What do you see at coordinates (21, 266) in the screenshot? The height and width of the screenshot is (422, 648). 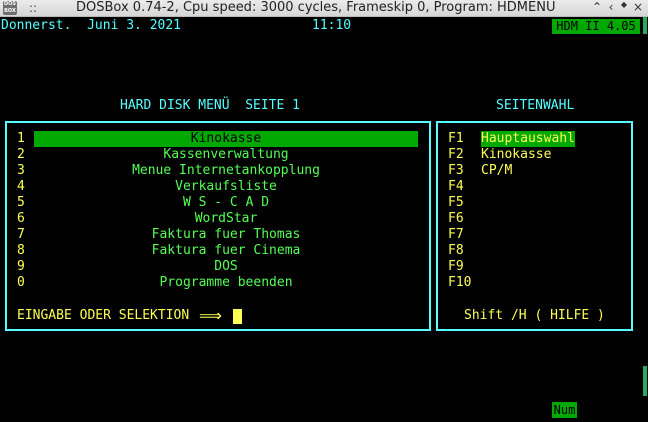 I see `menu-key: 9` at bounding box center [21, 266].